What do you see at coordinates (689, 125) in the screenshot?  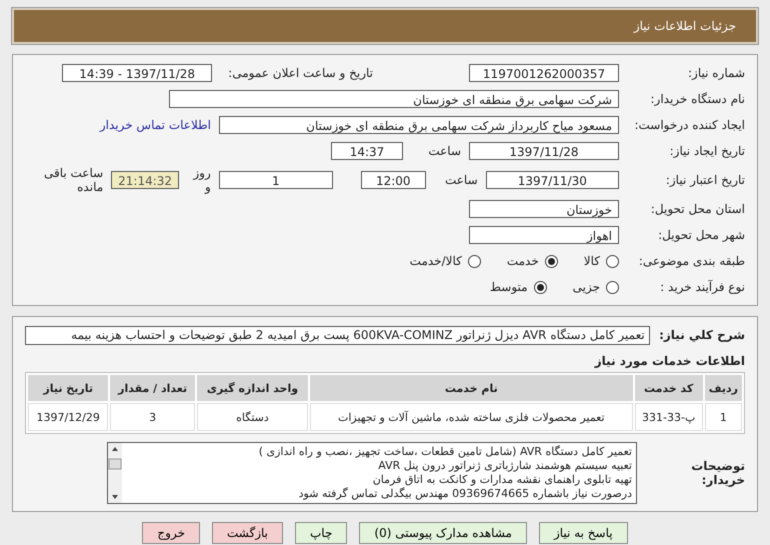 I see `field-label: ایجاد کننده درخواست:` at bounding box center [689, 125].